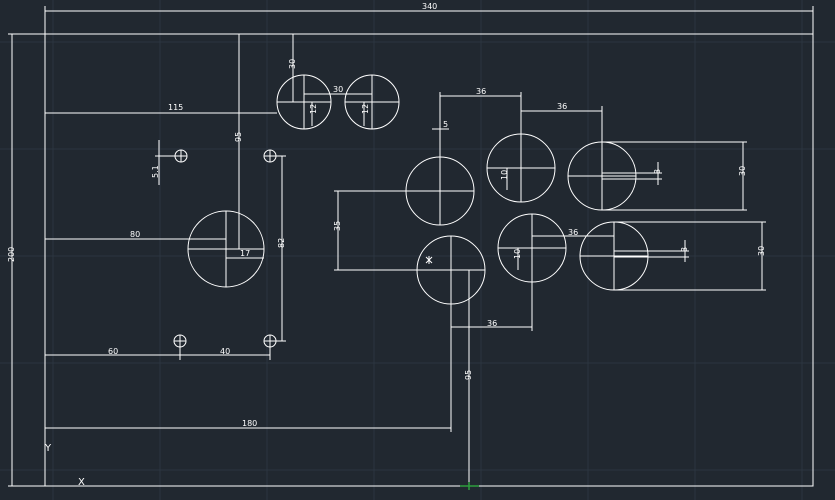 The width and height of the screenshot is (835, 500). What do you see at coordinates (337, 226) in the screenshot?
I see `dim-35: 35` at bounding box center [337, 226].